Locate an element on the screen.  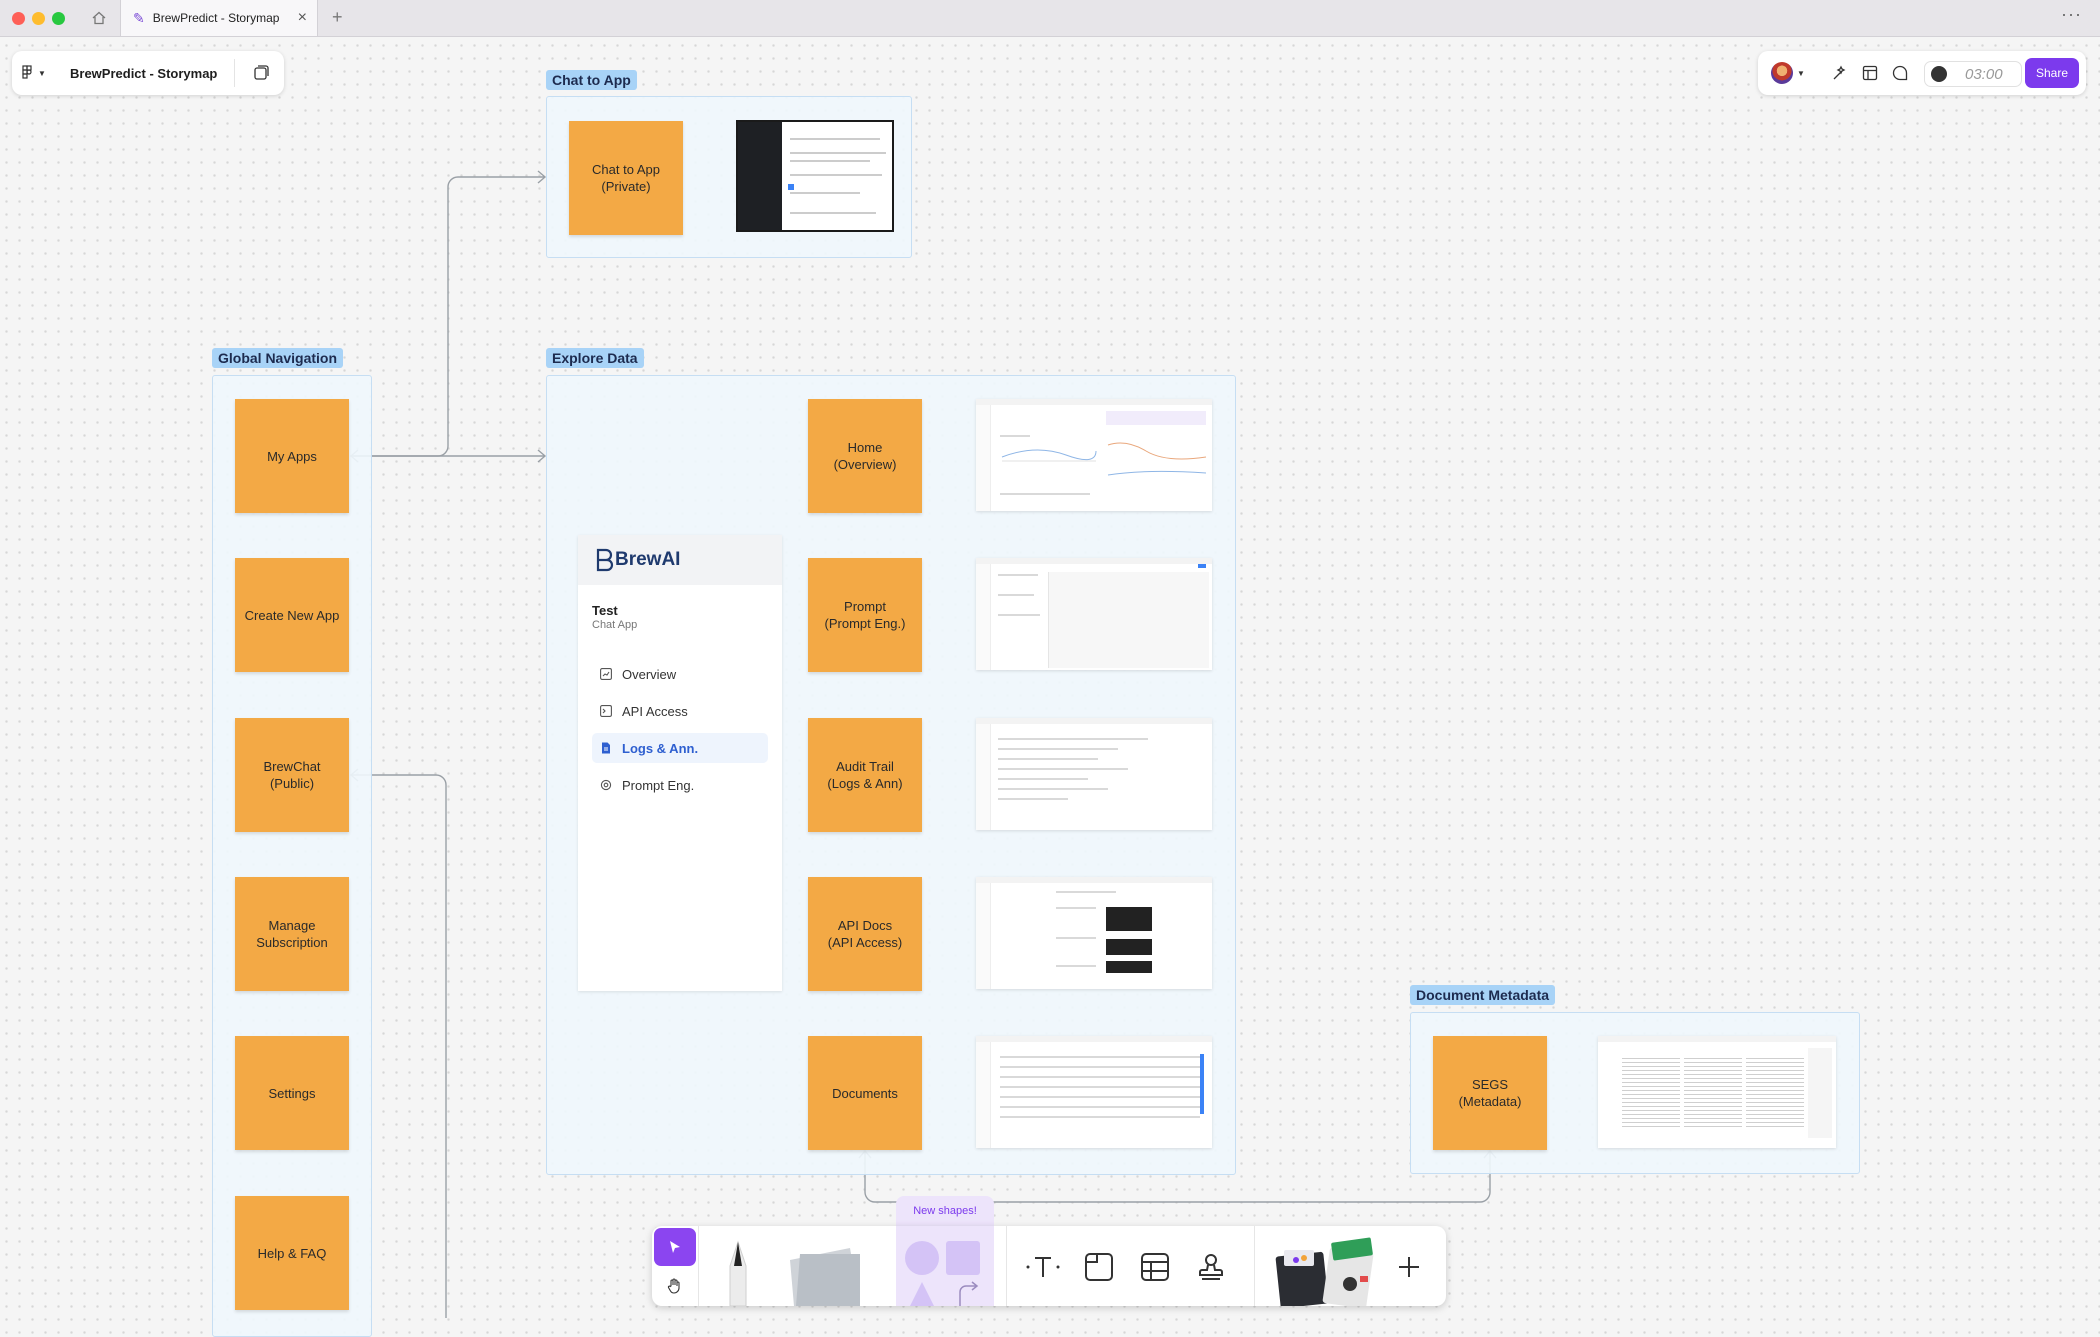
browser-tab: ✎ BrewPredict - Storymap × is located at coordinates (219, 18).